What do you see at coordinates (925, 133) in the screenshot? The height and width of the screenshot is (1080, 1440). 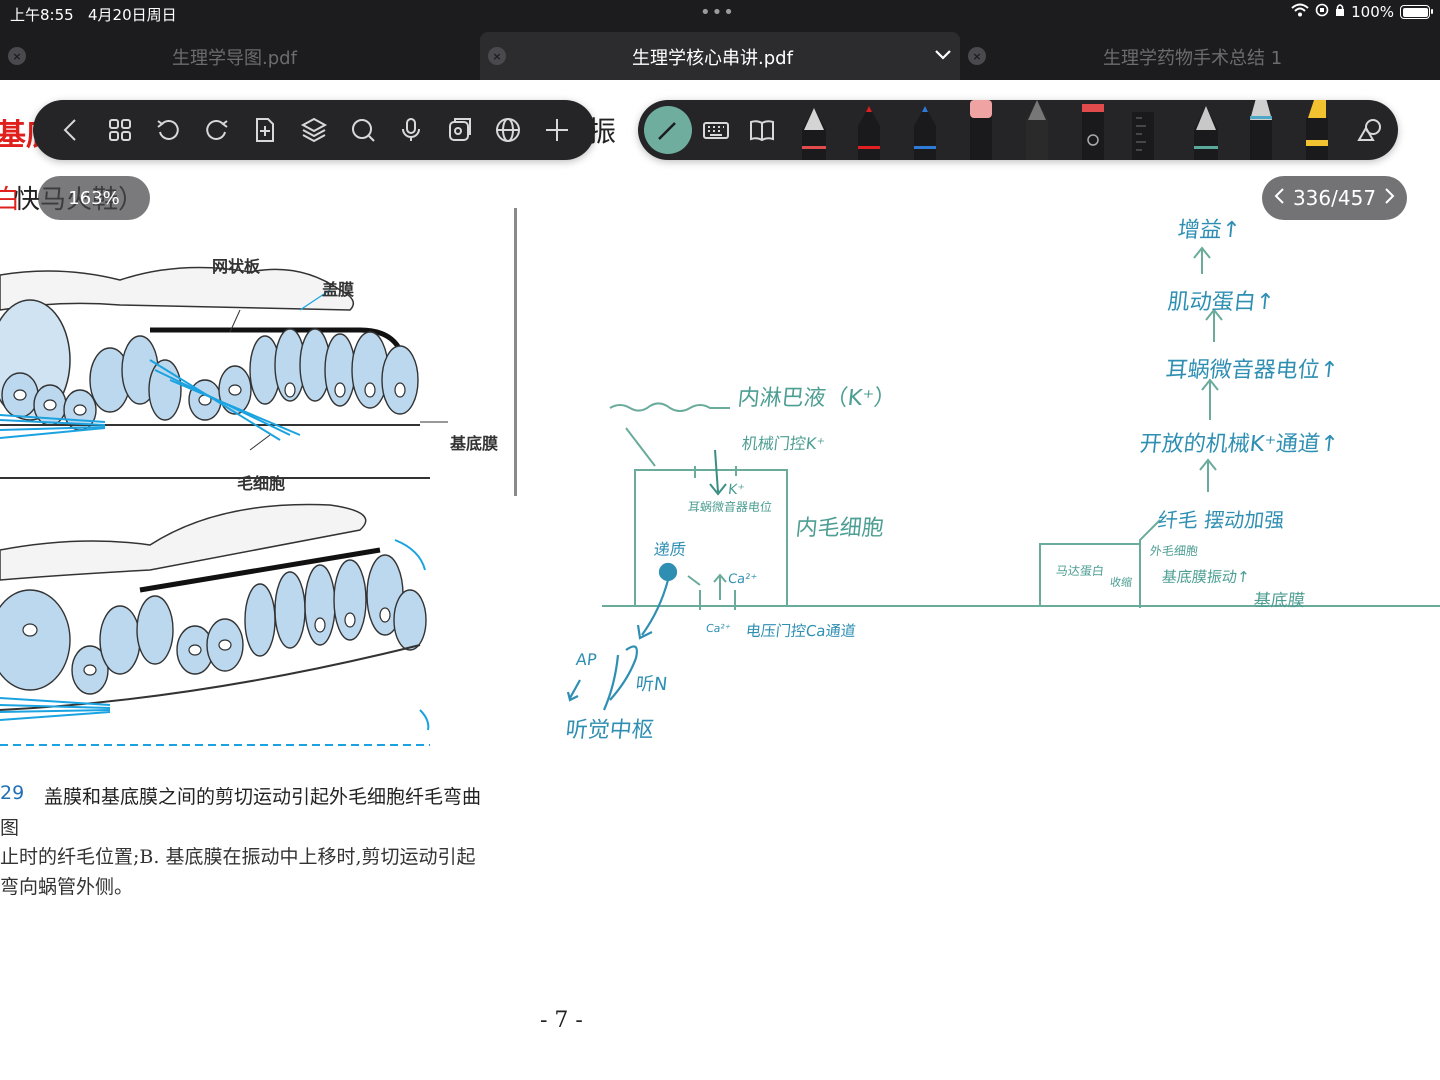 I see `blue-pen-icon` at bounding box center [925, 133].